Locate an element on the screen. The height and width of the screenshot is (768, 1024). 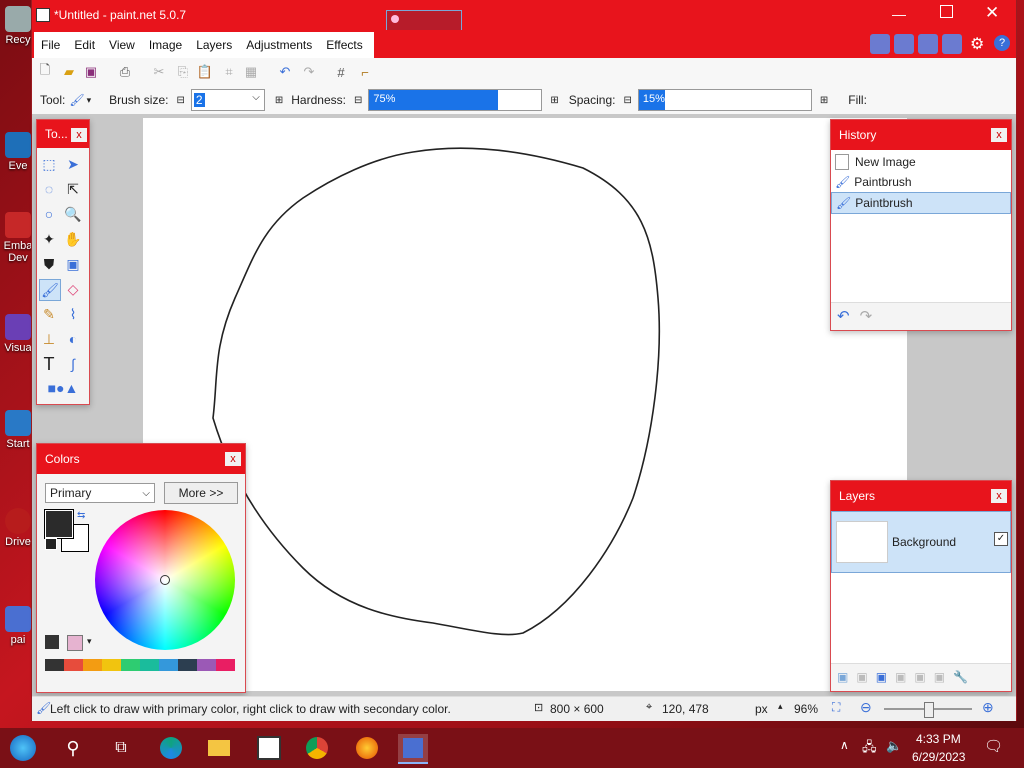
line-curve-icon: ∫ is located at coordinates (73, 364).